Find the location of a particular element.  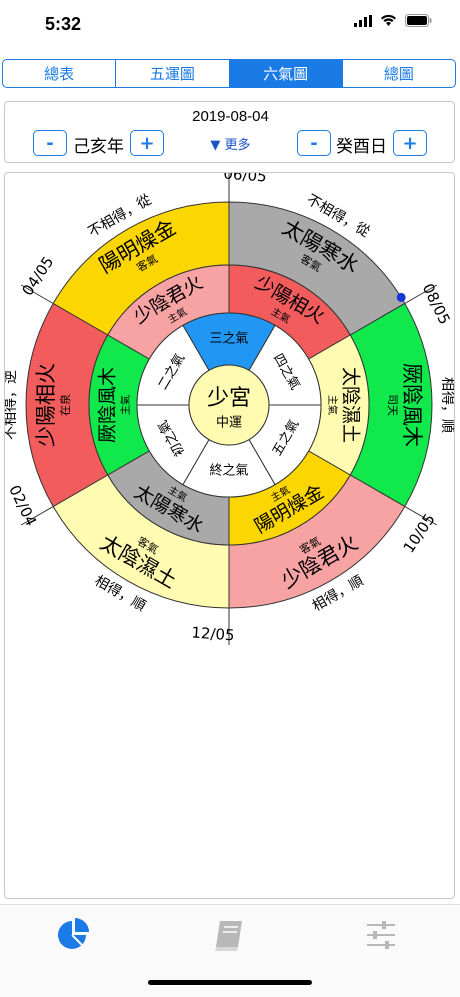

sliders-icon is located at coordinates (381, 935).